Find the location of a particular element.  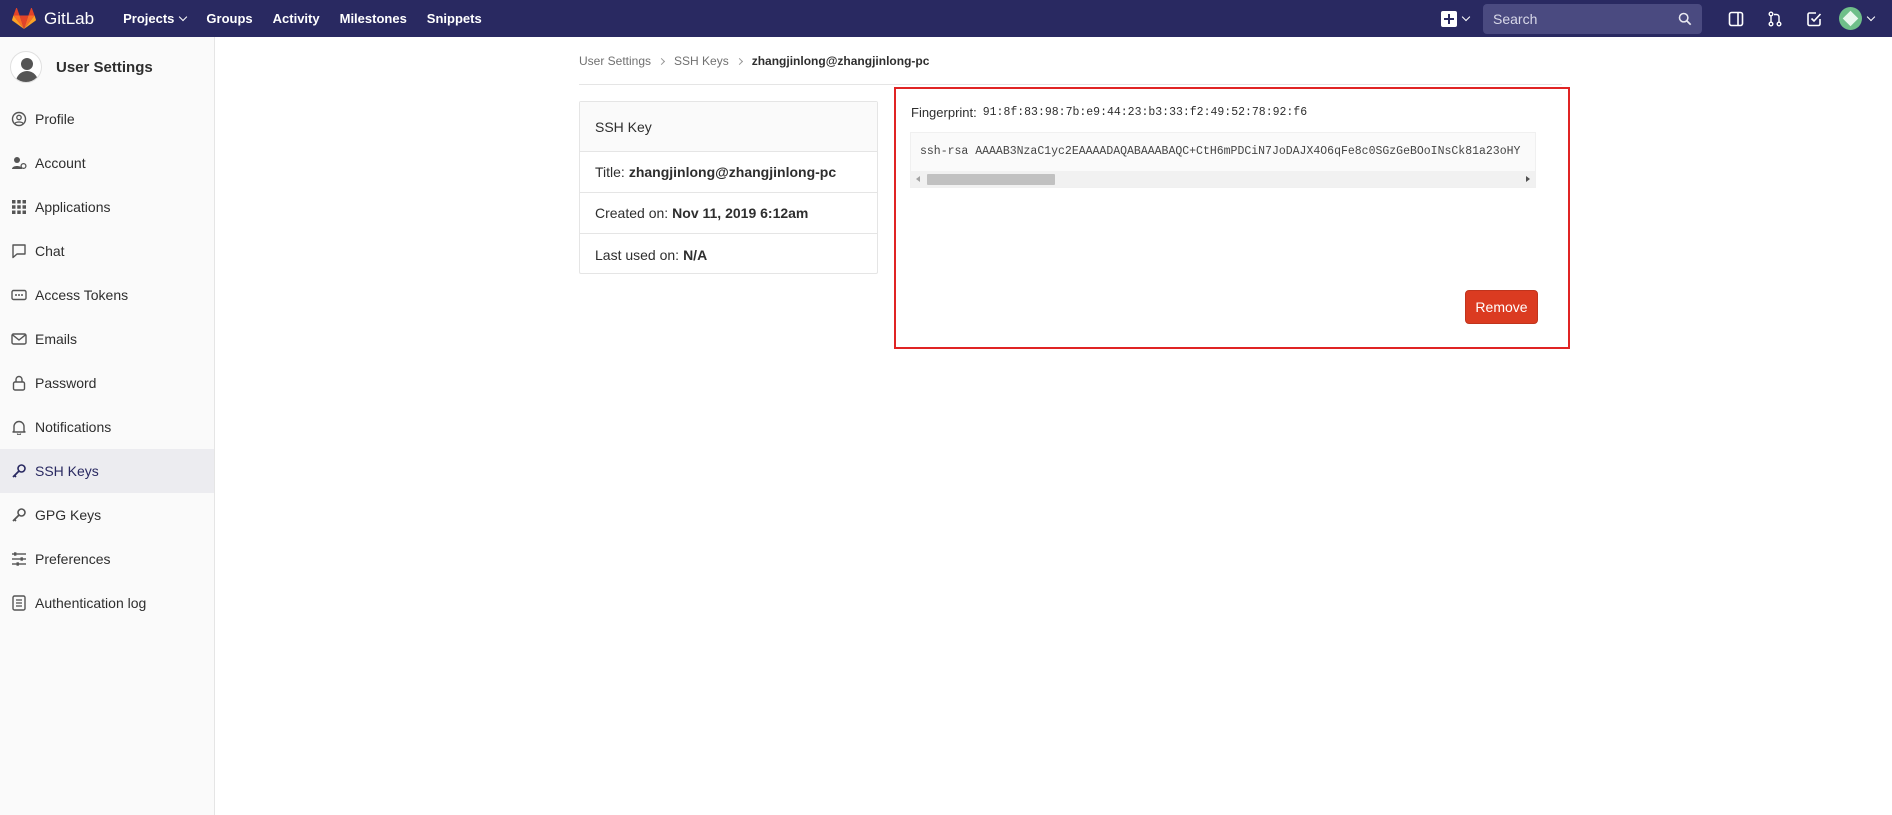

nav-projects-label: Projects is located at coordinates (149, 18).